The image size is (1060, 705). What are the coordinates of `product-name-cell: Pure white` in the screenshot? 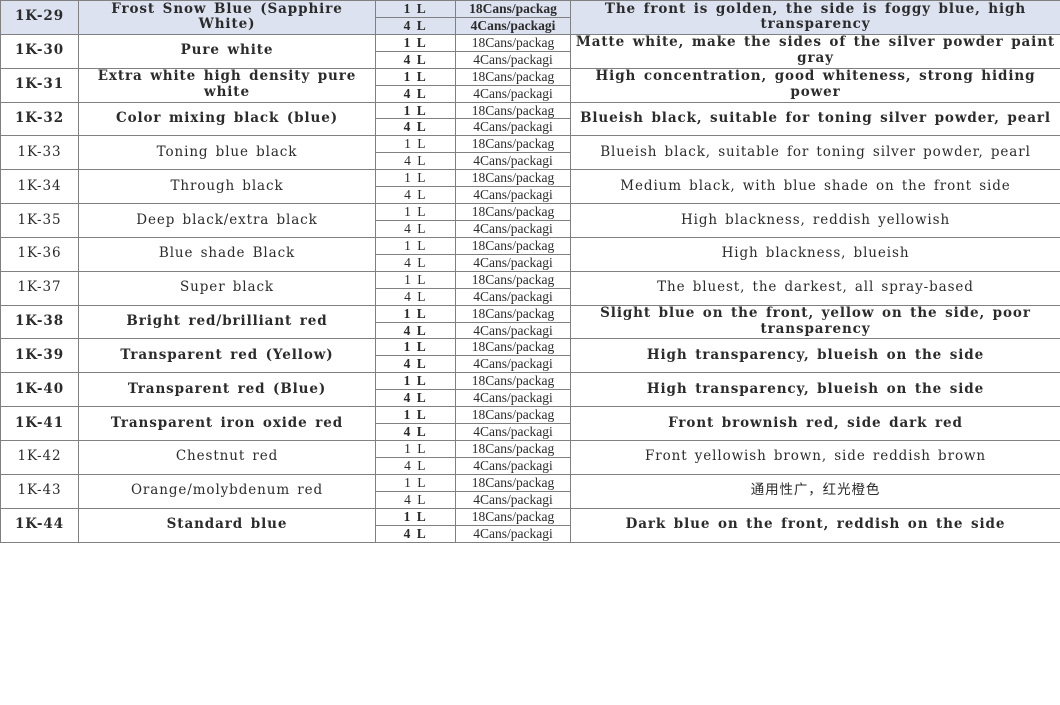 It's located at (227, 51).